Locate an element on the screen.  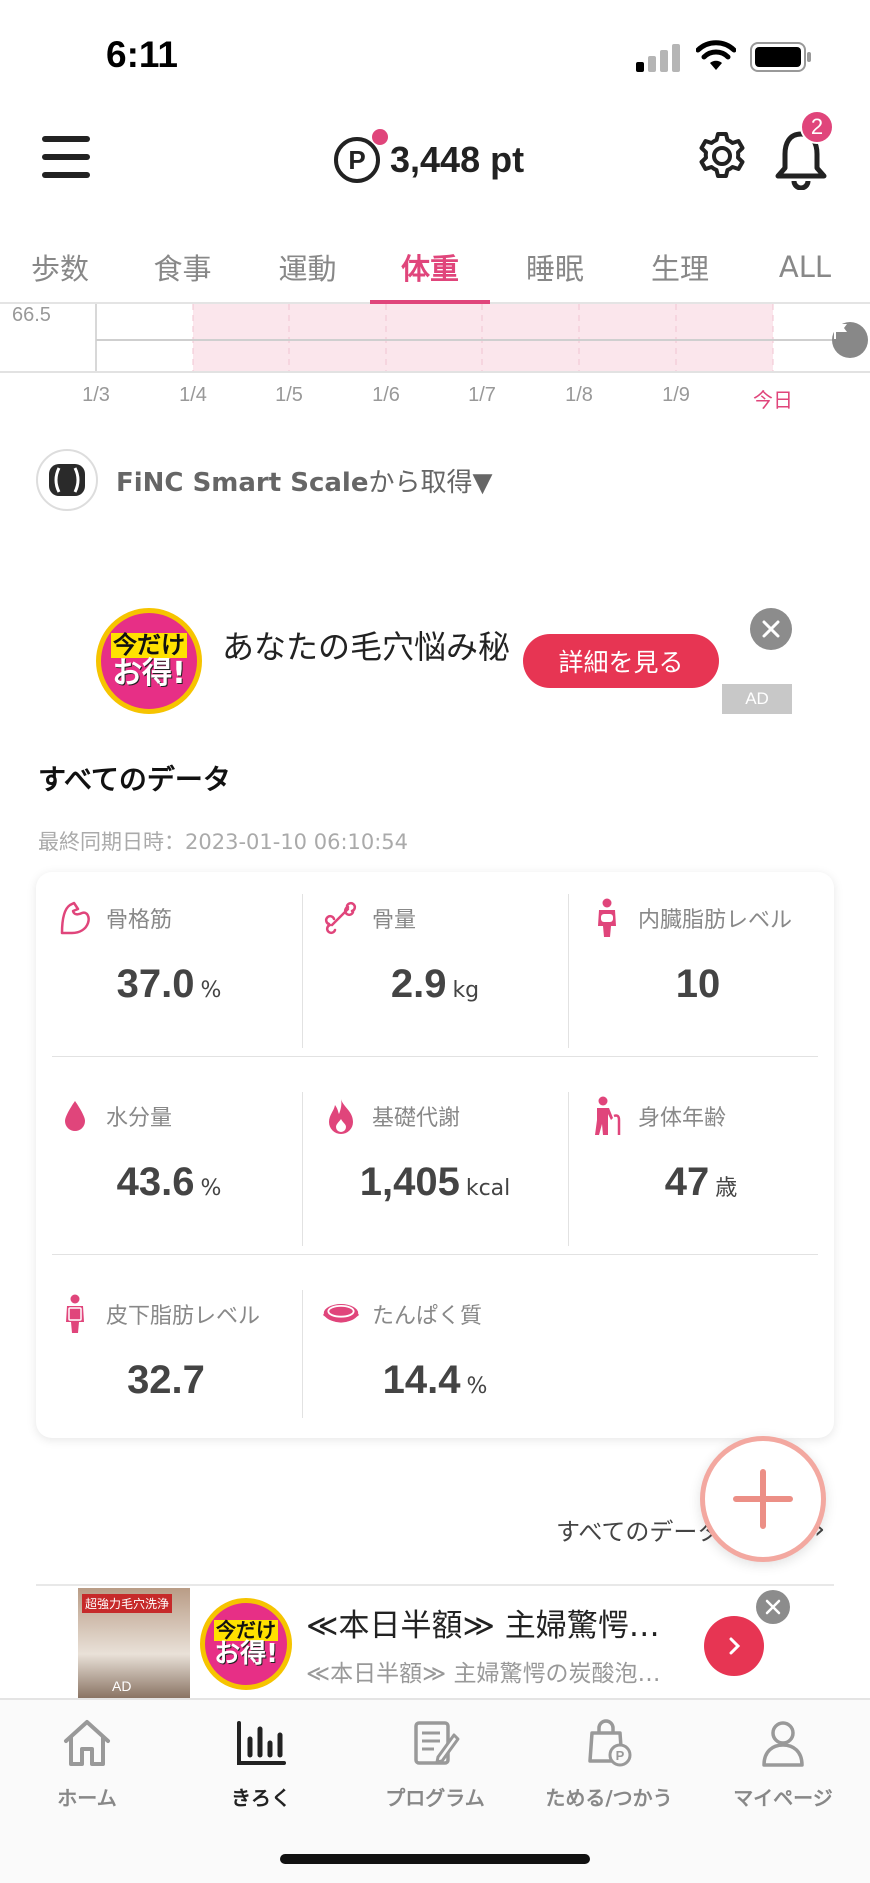
flame-icon is located at coordinates (341, 1116).